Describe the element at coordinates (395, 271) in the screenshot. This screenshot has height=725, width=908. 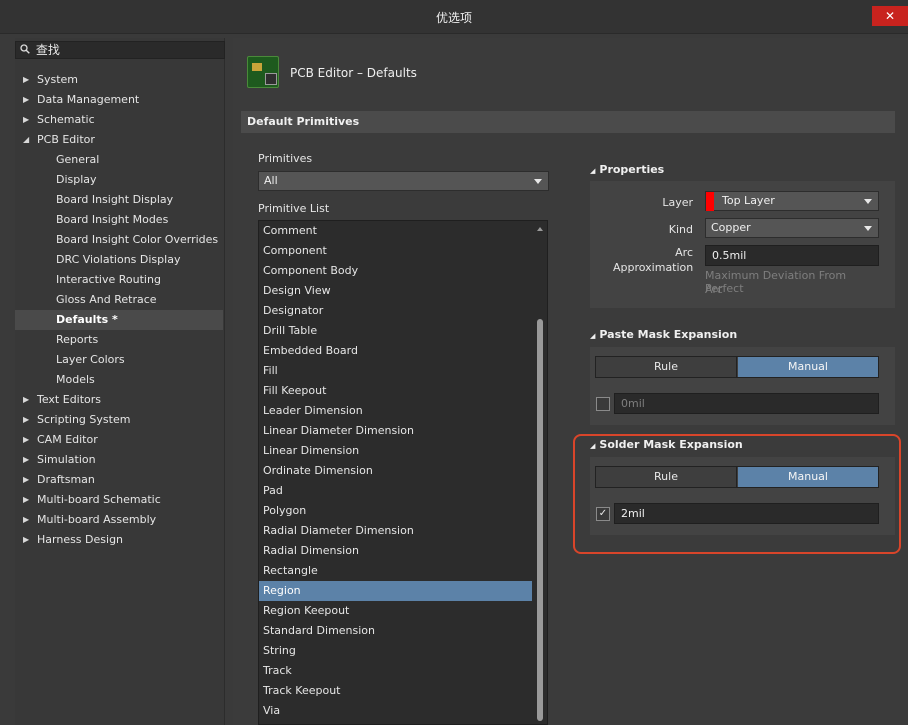
I see `list-item: Component Body` at that location.